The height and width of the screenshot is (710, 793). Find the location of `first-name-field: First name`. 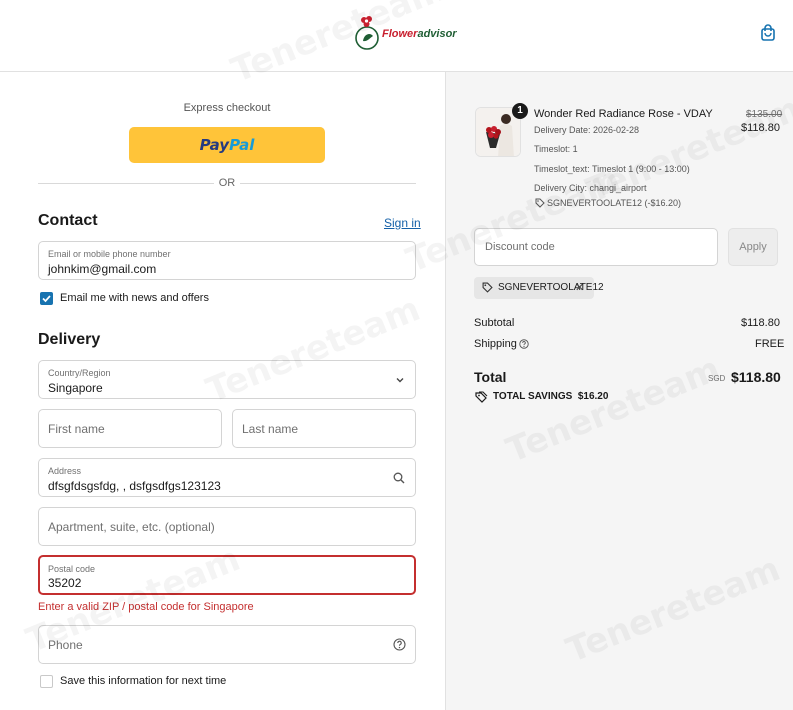

first-name-field: First name is located at coordinates (130, 428).